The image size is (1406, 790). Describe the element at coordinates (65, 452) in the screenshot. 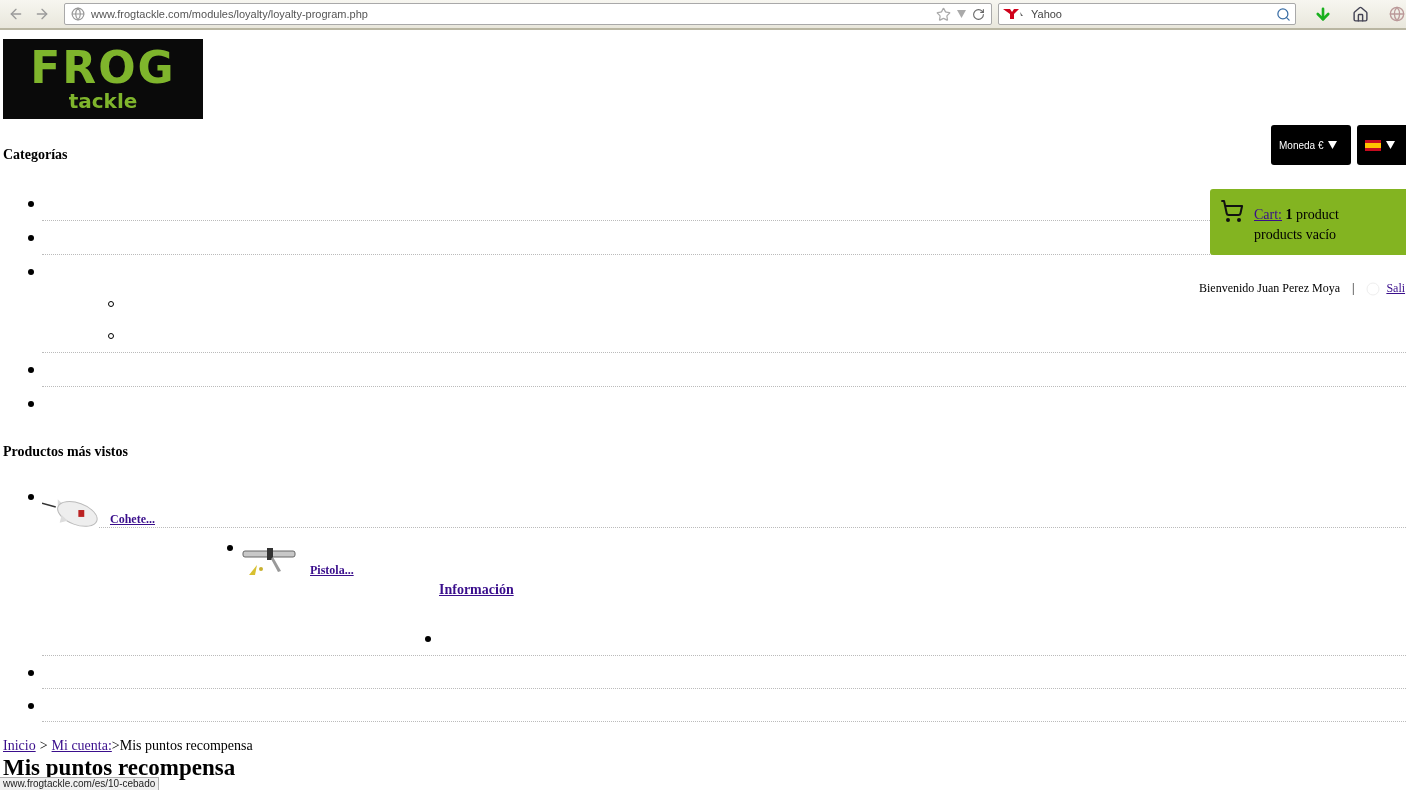

I see `section-heading: Productos más vistos` at that location.